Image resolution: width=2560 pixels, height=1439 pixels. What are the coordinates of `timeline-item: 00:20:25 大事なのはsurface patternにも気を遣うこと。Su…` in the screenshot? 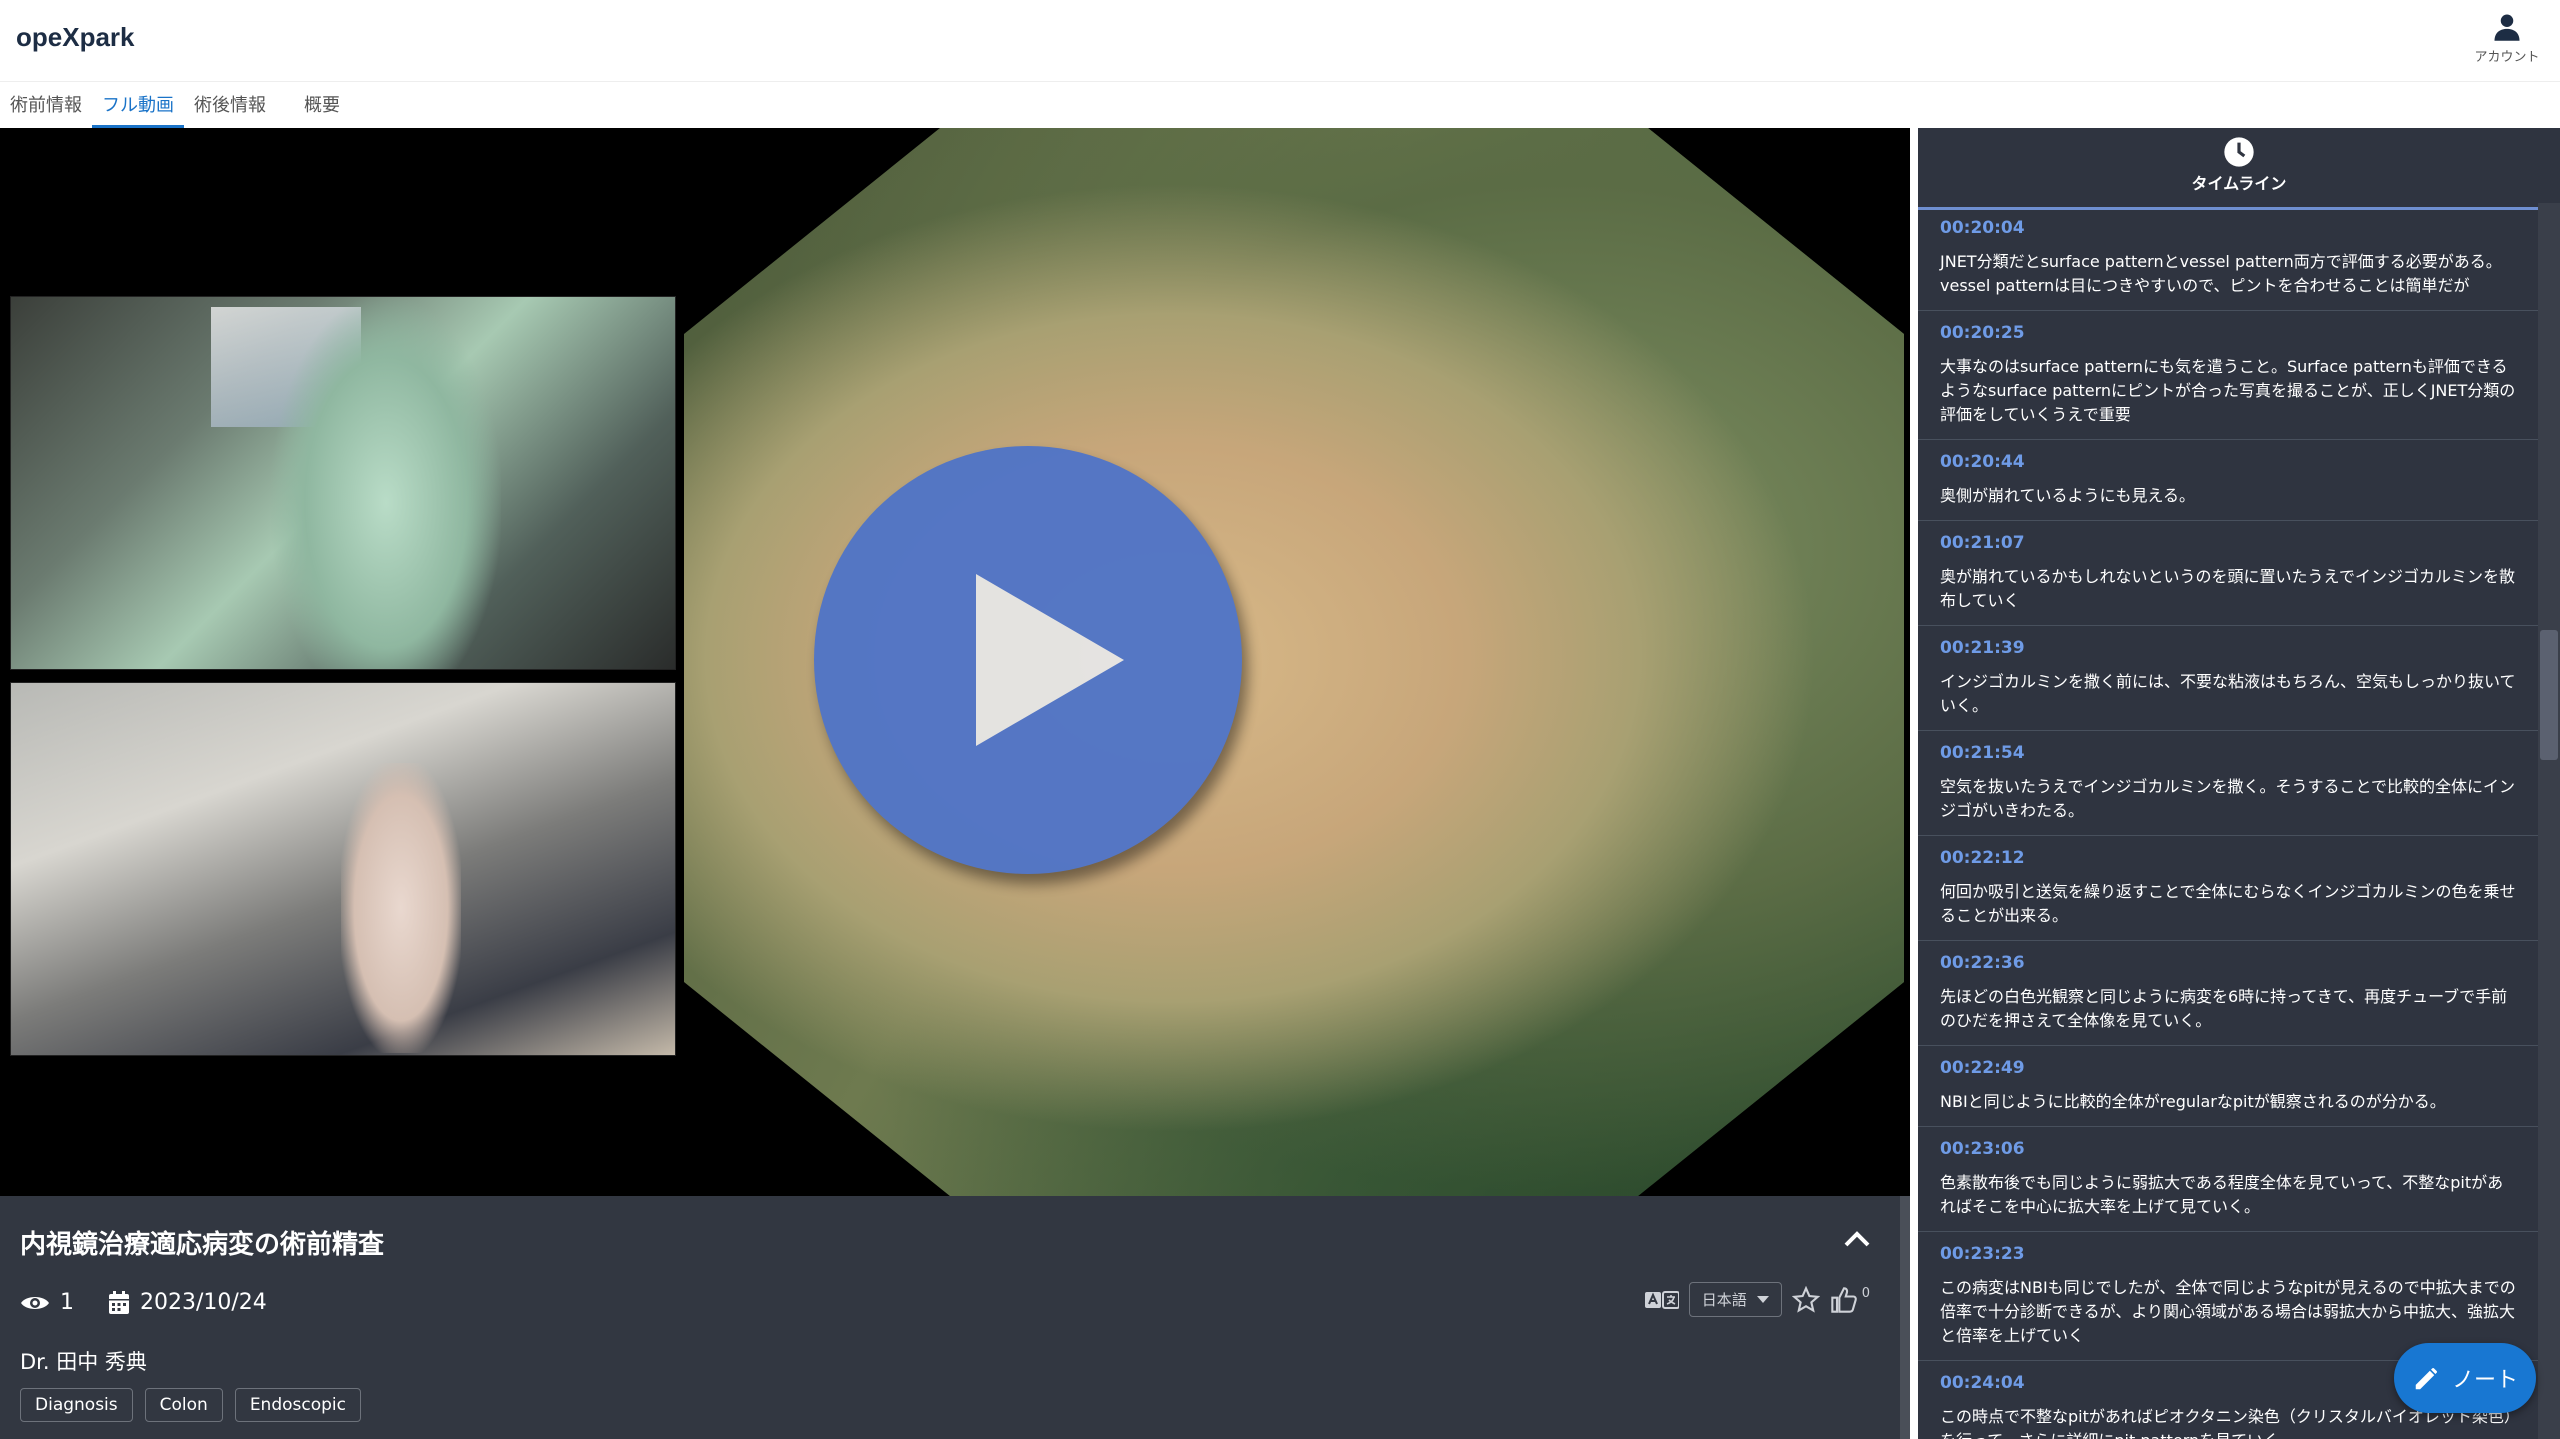 It's located at (2228, 375).